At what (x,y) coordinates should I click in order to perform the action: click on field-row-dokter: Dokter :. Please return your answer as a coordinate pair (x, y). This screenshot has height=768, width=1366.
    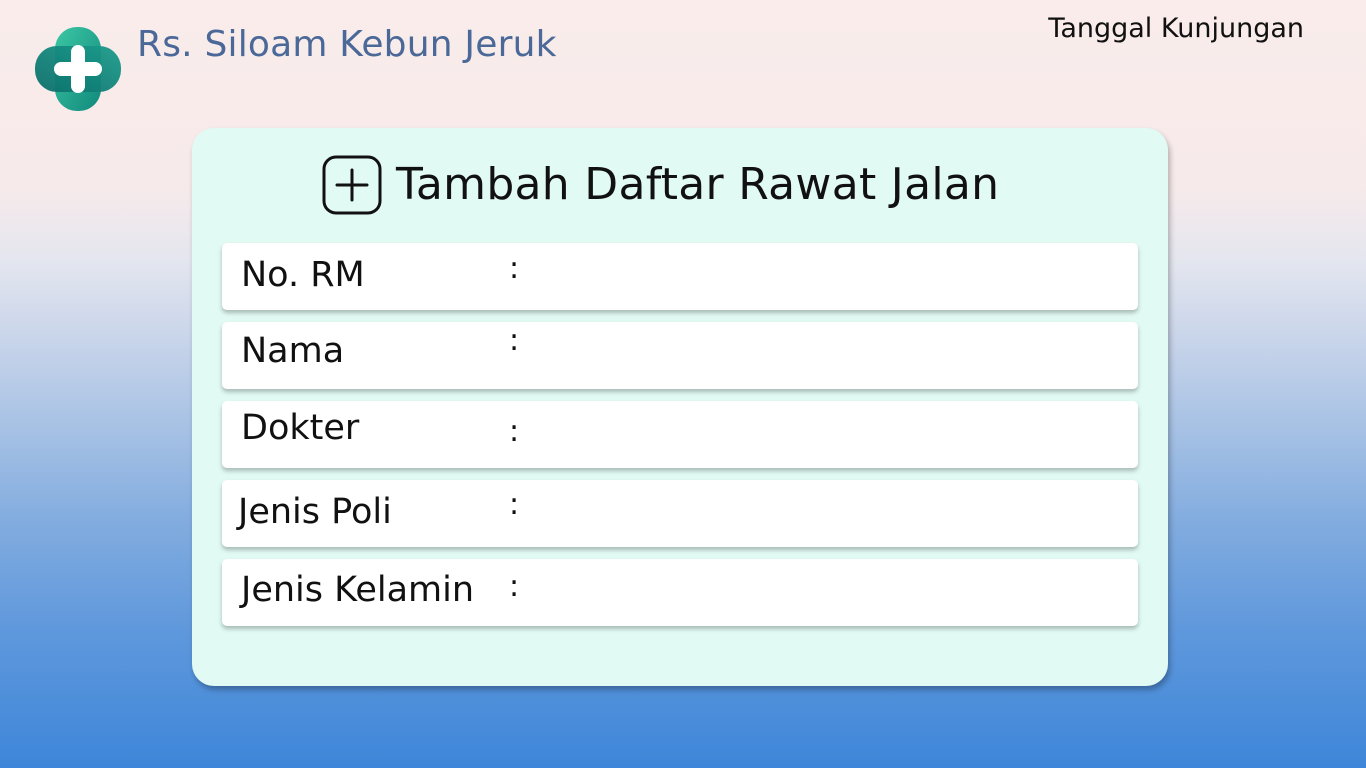
    Looking at the image, I should click on (680, 434).